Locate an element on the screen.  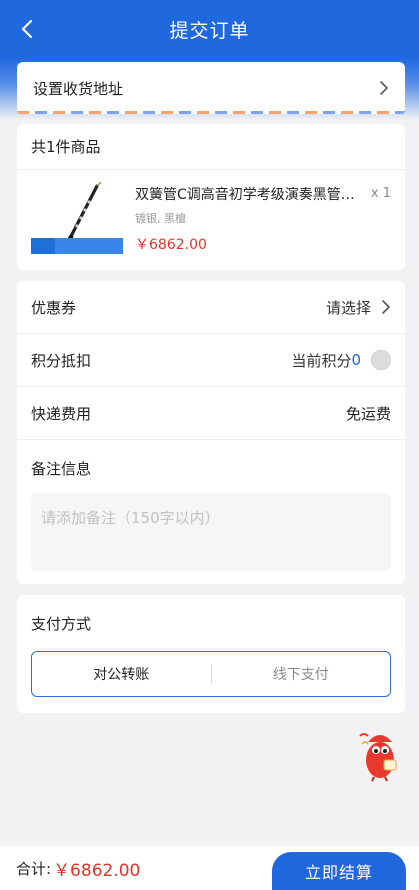
submit-order-button: 立即结算 is located at coordinates (339, 871).